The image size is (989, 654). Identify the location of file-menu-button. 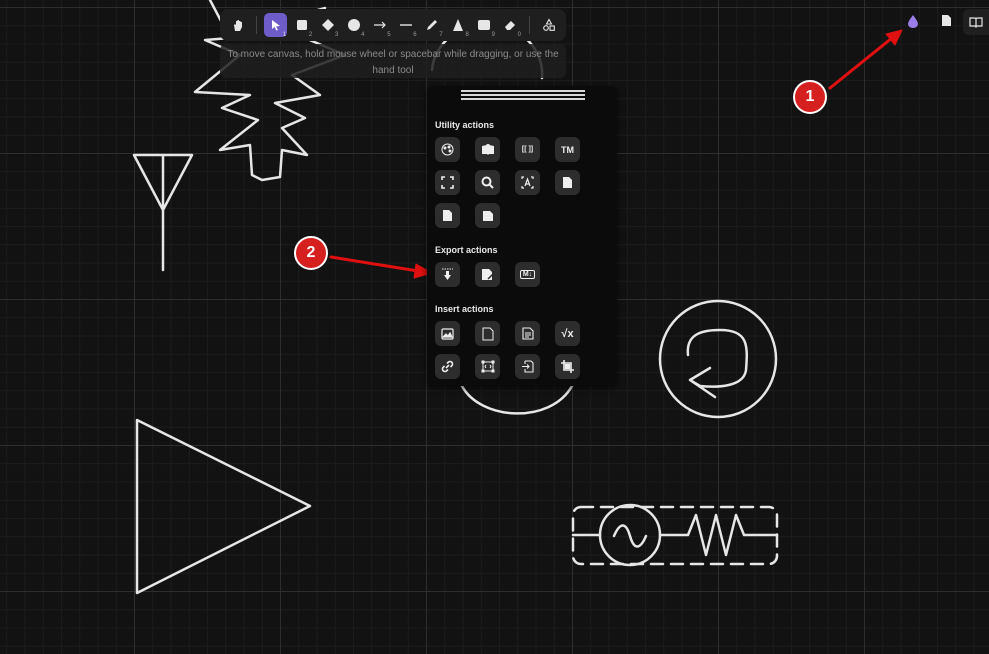
(946, 23).